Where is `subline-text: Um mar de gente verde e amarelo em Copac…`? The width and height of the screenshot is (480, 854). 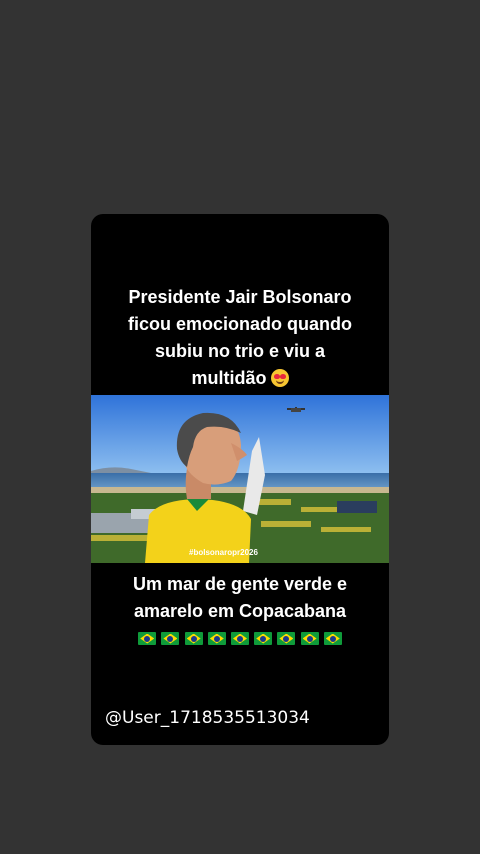
subline-text: Um mar de gente verde e amarelo em Copac… is located at coordinates (240, 598).